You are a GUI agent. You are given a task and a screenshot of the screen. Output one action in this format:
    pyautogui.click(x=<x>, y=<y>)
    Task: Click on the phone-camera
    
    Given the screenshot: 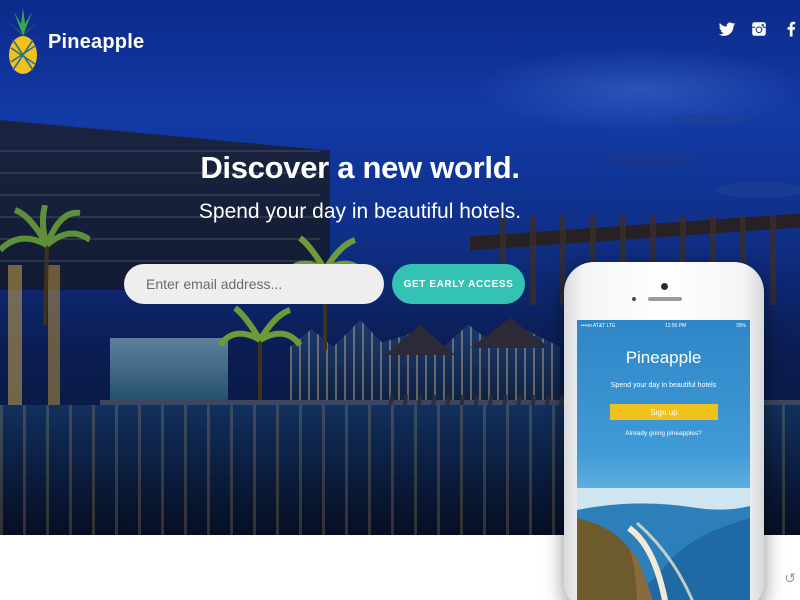 What is the action you would take?
    pyautogui.click(x=664, y=286)
    